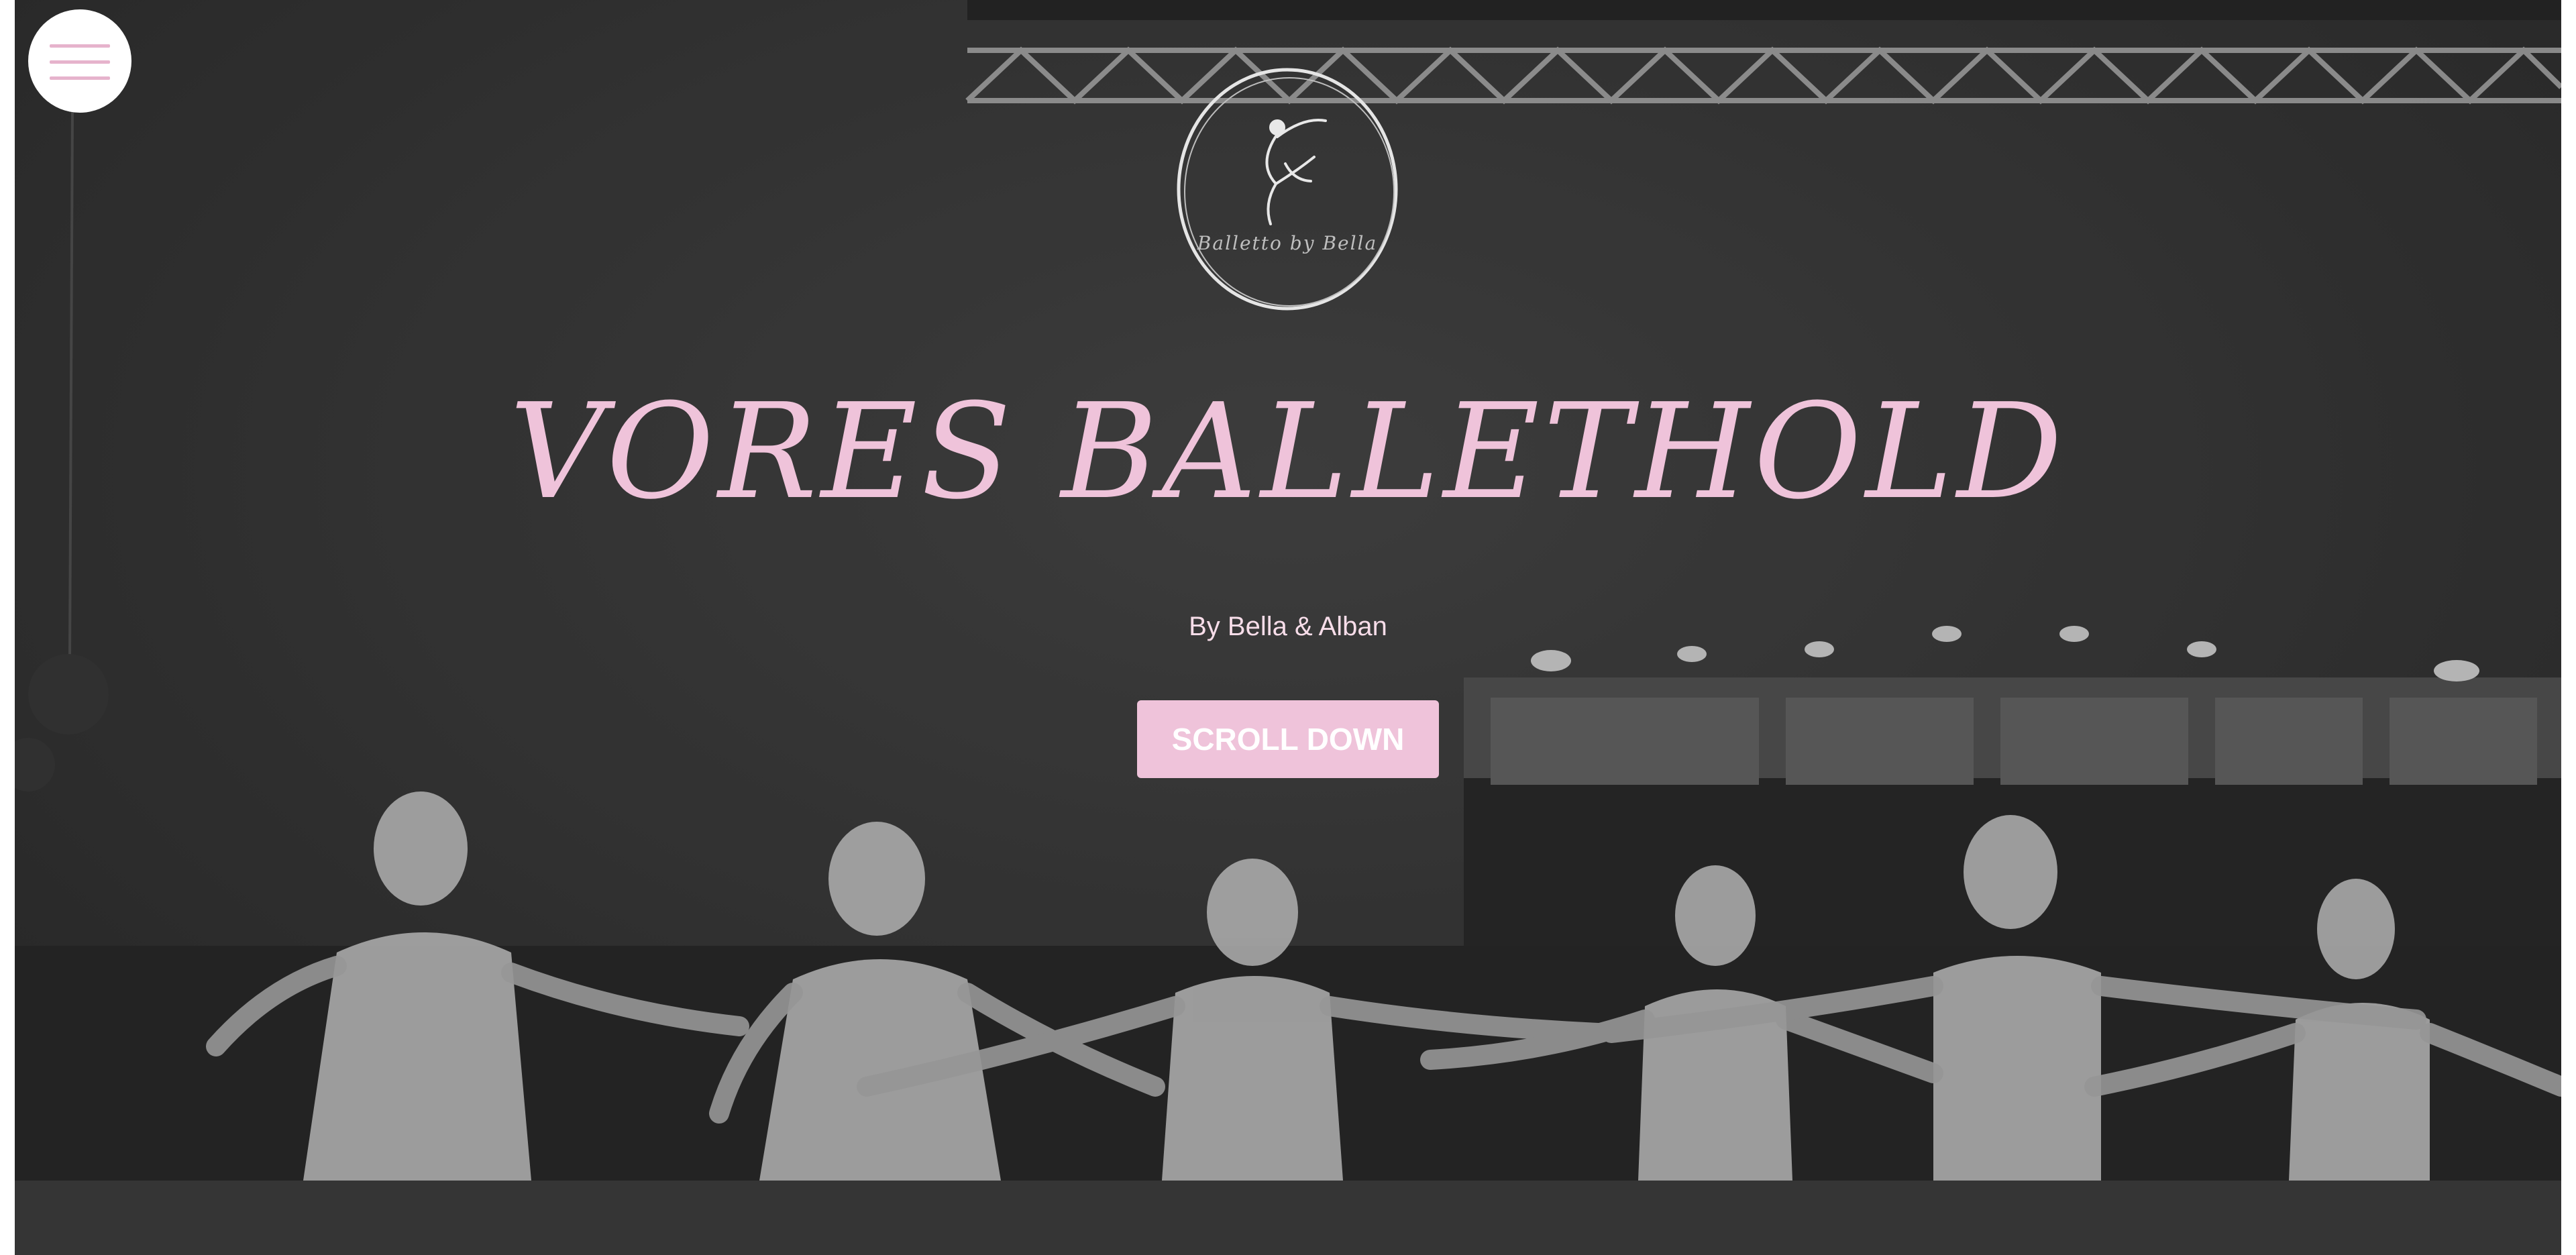  I want to click on logo: Balletto by Bella, so click(1287, 189).